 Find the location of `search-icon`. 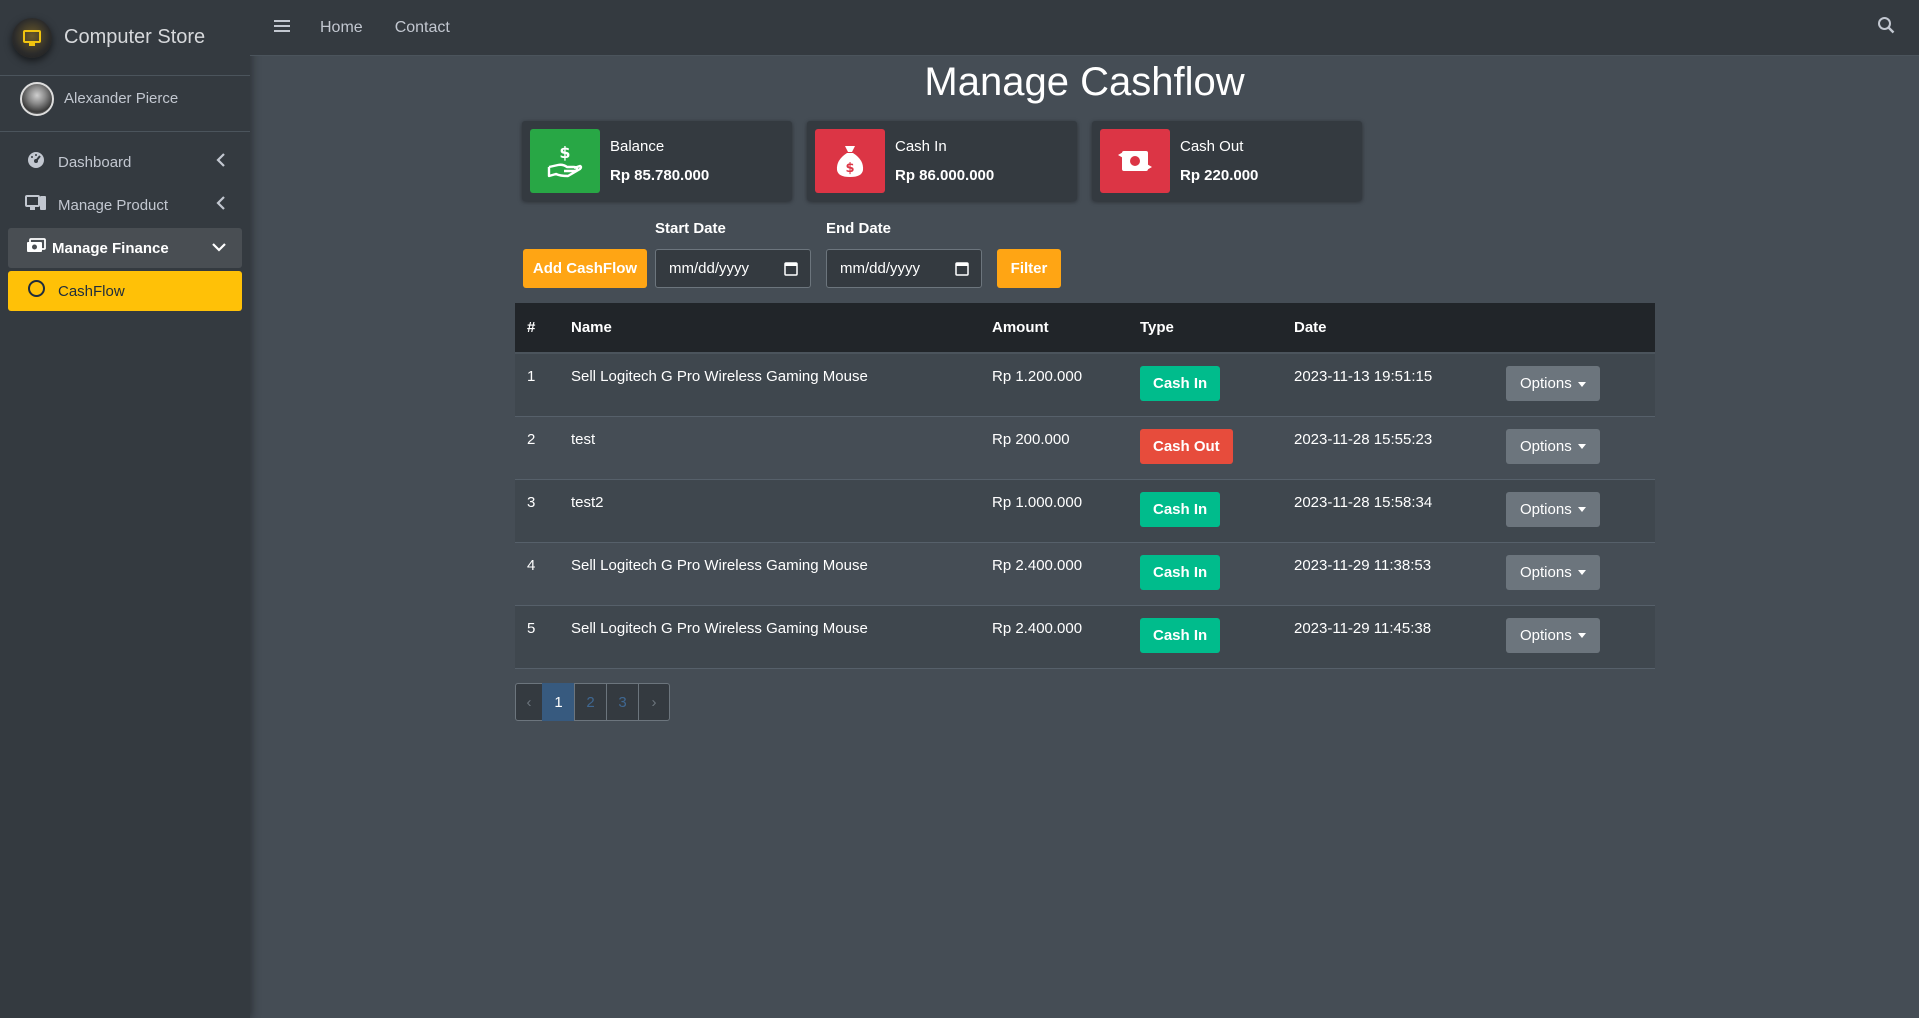

search-icon is located at coordinates (1887, 26).